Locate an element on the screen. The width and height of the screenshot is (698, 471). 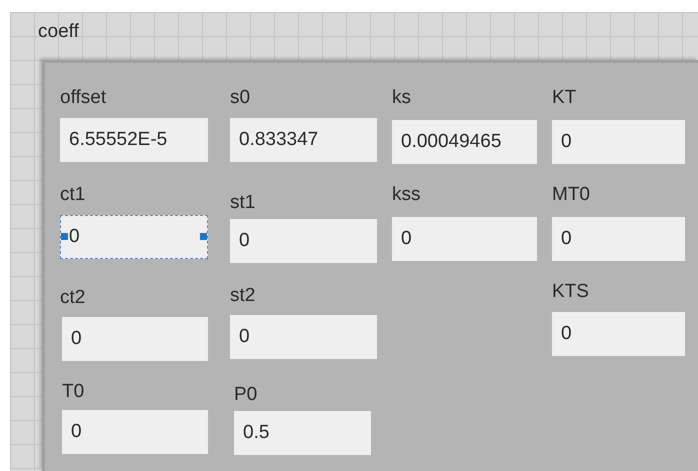
control-label: KTS is located at coordinates (570, 292).